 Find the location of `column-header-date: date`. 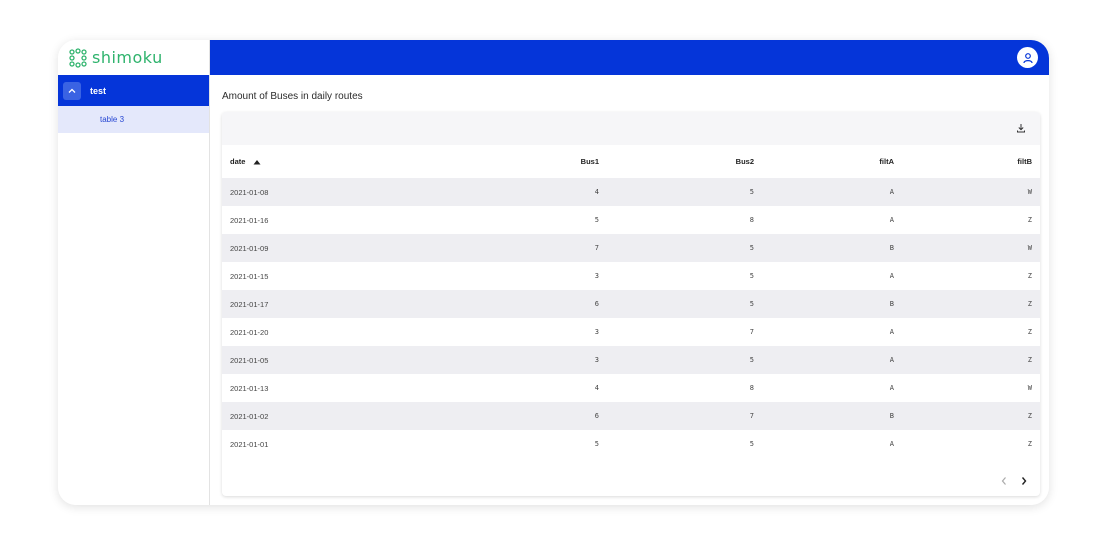

column-header-date: date is located at coordinates (352, 161).